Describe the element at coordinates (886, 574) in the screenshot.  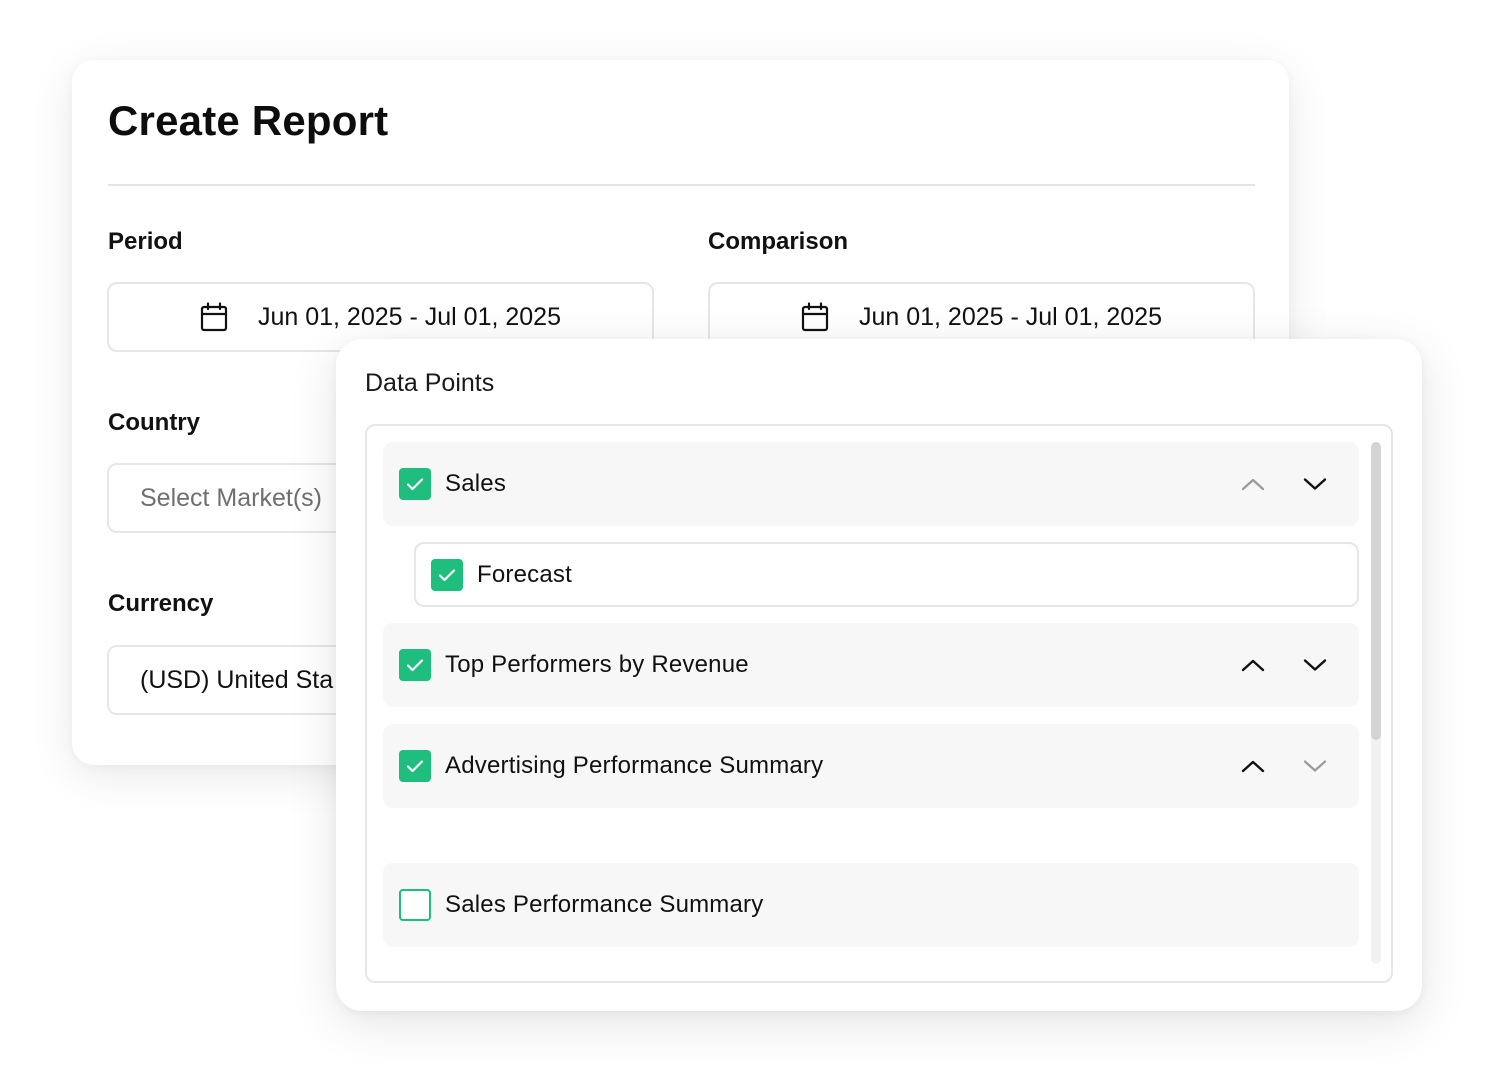
I see `list-item-forecast: Forecast` at that location.